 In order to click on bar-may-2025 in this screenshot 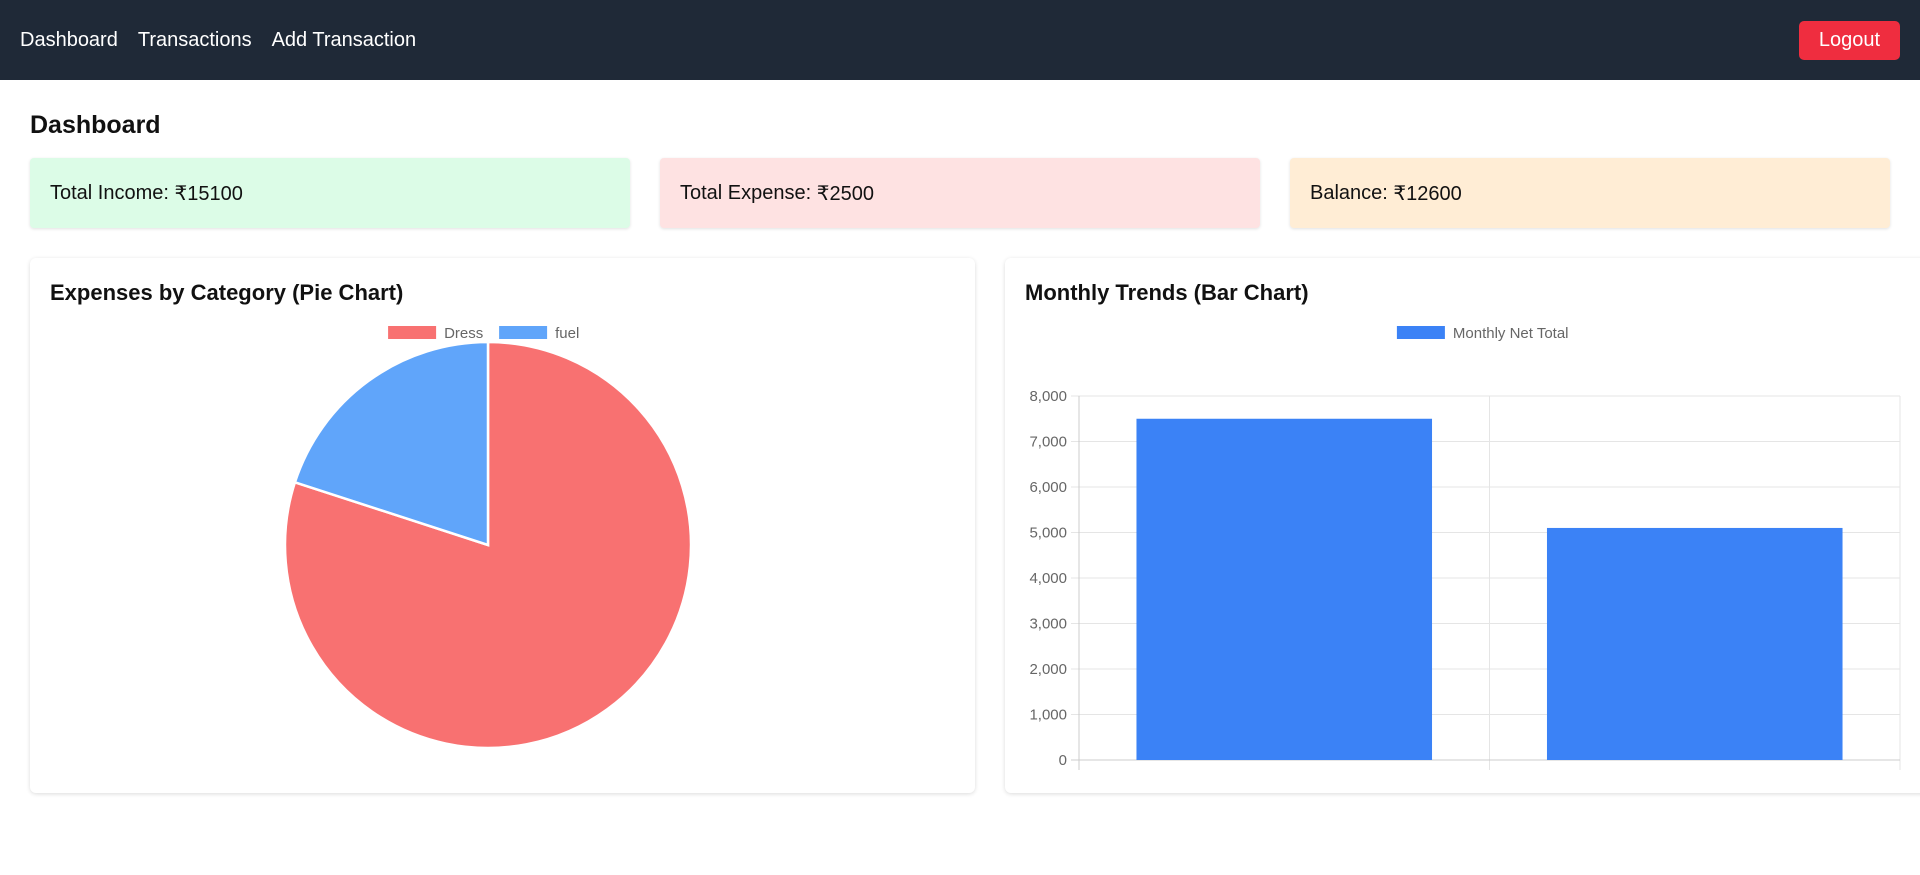, I will do `click(1694, 644)`.